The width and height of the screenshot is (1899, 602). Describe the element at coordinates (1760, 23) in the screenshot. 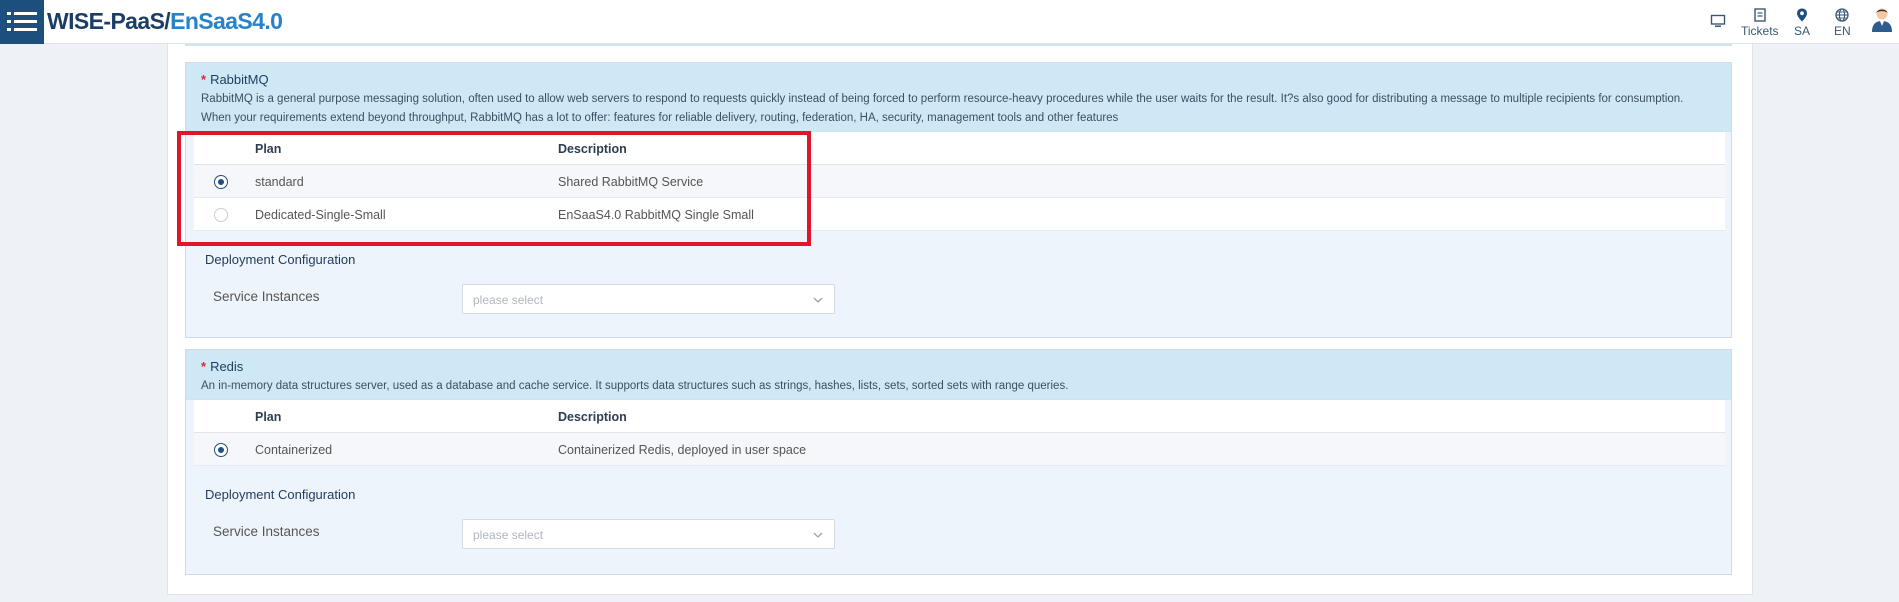

I see `tickets-button: Tickets` at that location.